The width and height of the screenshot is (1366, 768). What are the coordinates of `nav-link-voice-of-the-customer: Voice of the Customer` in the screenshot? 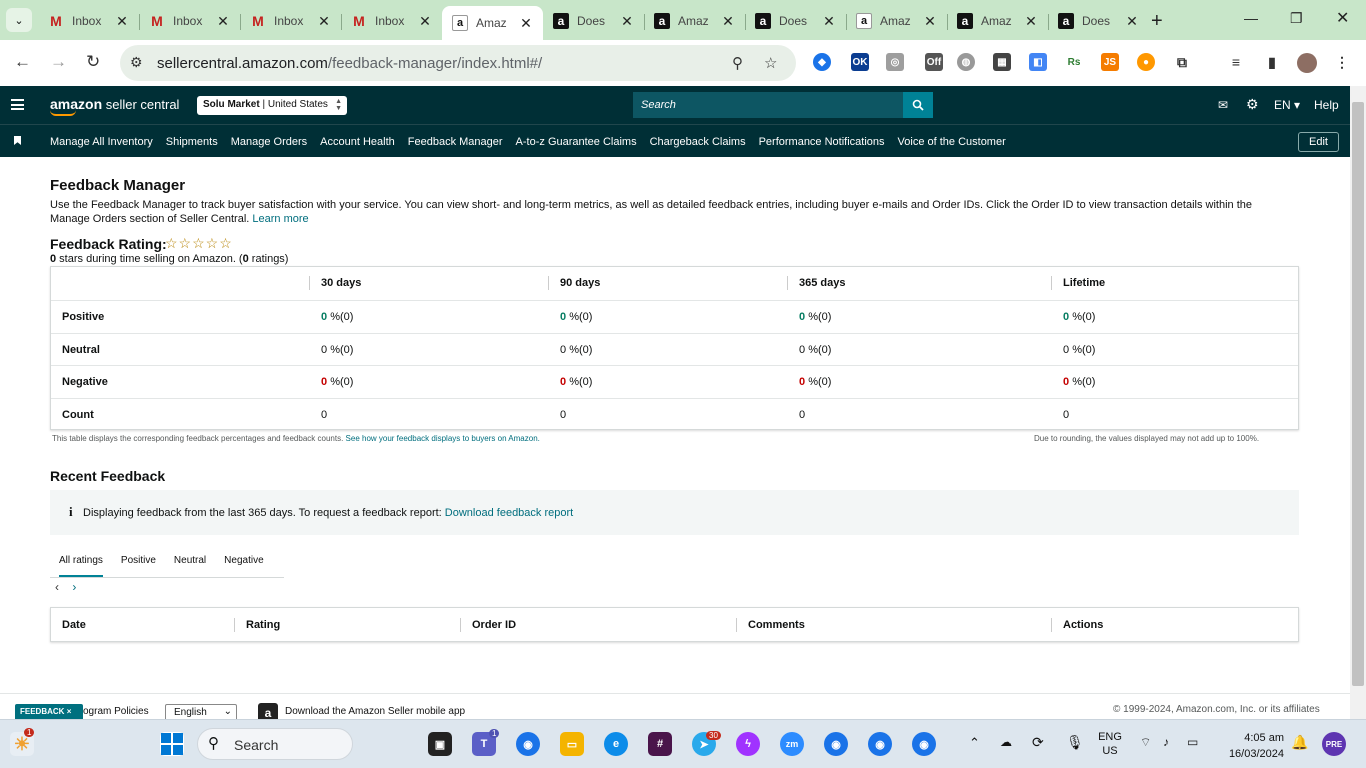 It's located at (952, 142).